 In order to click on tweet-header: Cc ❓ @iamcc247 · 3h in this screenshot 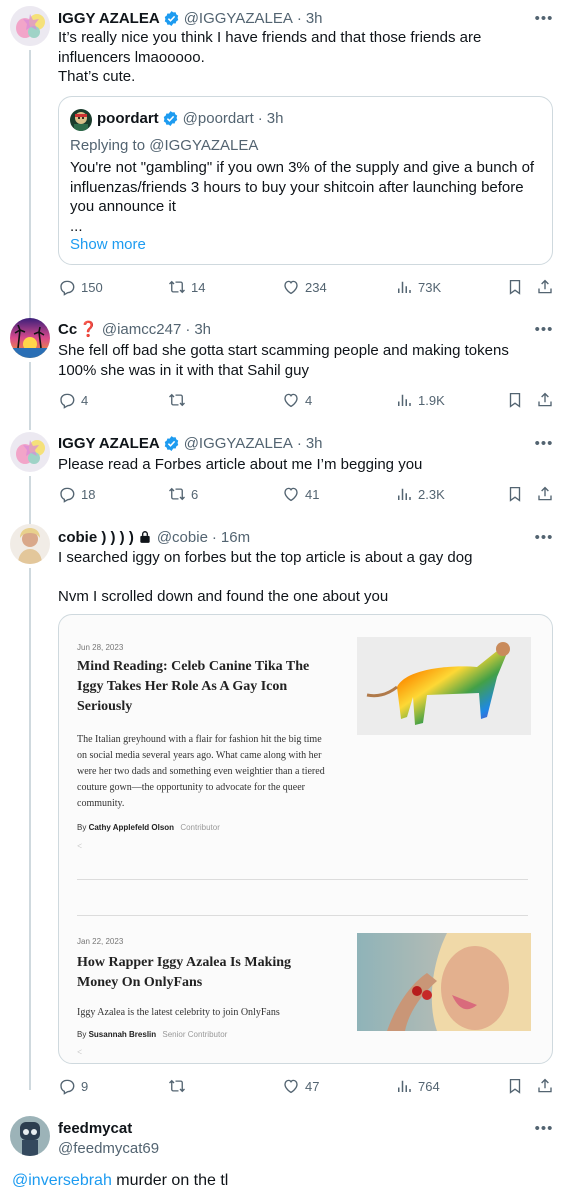, I will do `click(292, 329)`.